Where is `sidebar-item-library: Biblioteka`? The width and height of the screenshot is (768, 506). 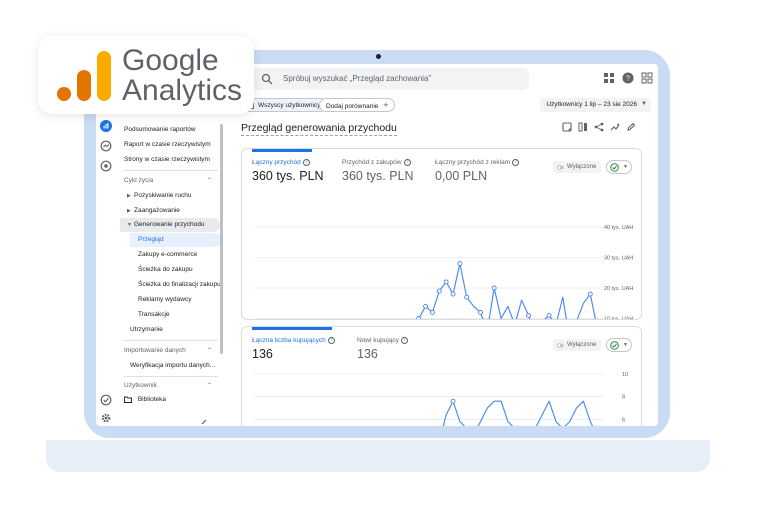
sidebar-item-library: Biblioteka is located at coordinates (145, 400).